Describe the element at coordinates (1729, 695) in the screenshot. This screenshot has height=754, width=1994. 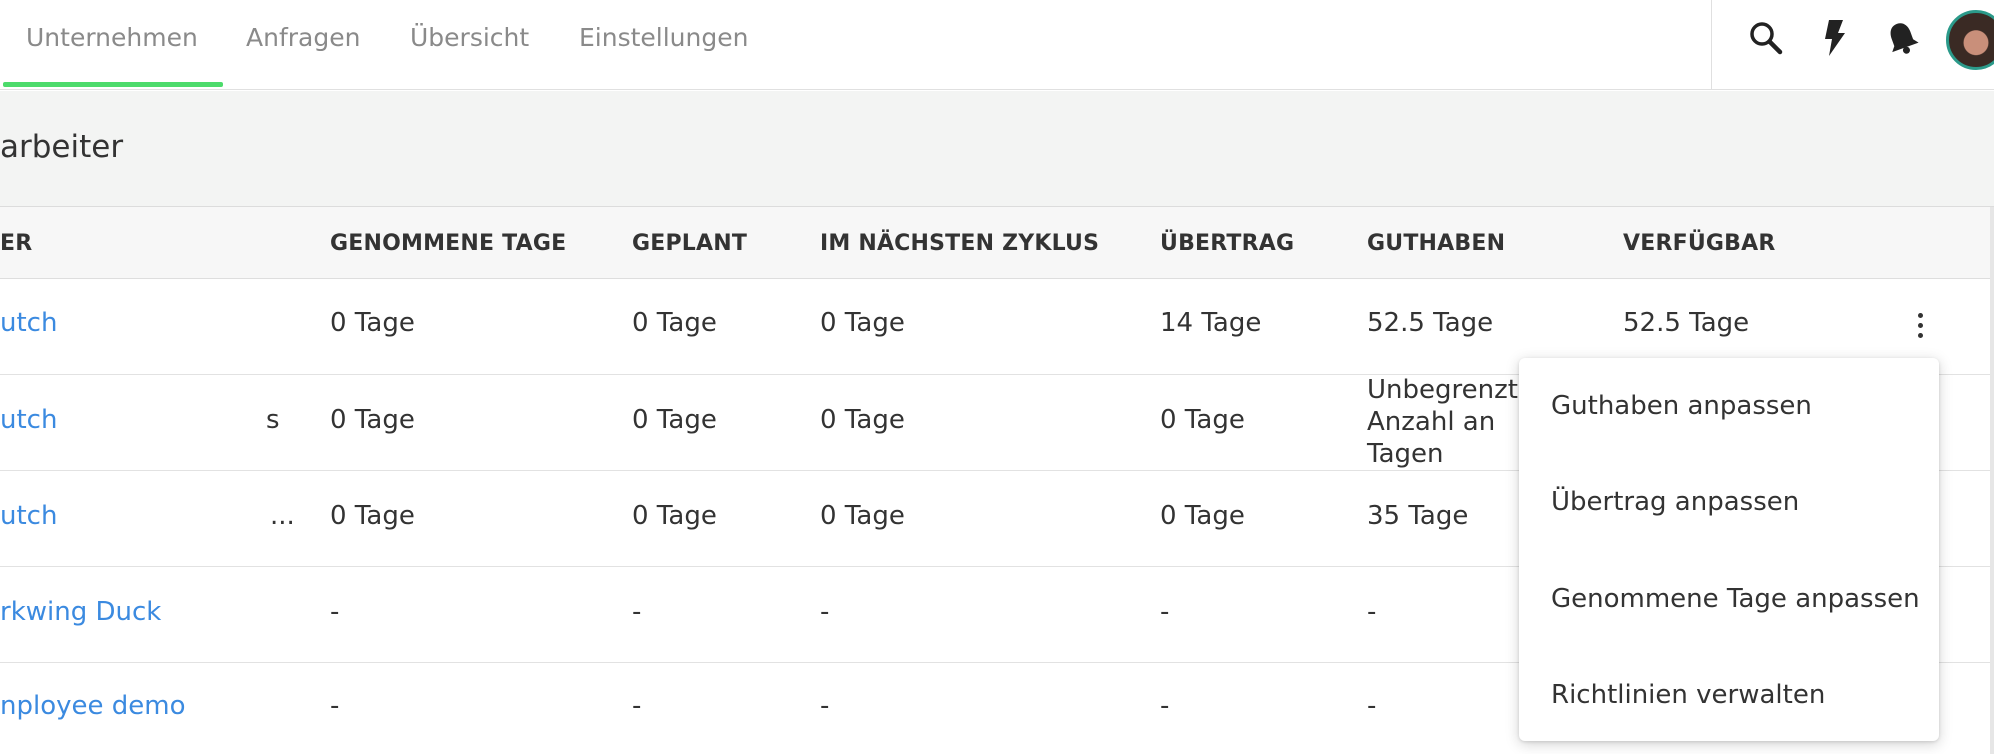
I see `menu-item-manage-policies: Richtlinien verwalten` at that location.